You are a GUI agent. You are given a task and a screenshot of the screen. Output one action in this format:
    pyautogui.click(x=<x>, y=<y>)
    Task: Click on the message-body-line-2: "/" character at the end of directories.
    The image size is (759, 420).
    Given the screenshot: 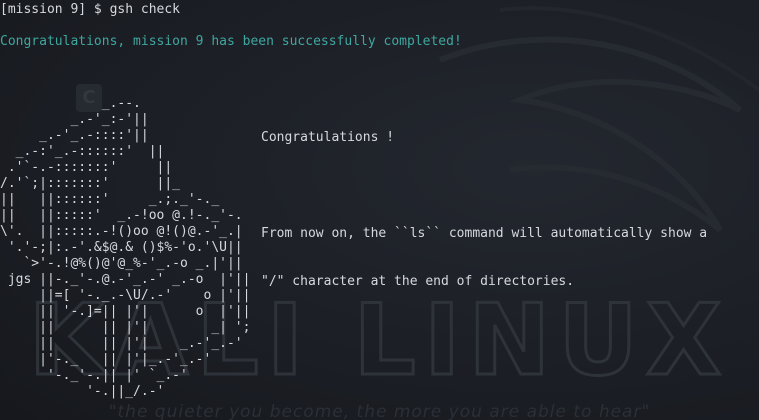 What is the action you would take?
    pyautogui.click(x=418, y=281)
    